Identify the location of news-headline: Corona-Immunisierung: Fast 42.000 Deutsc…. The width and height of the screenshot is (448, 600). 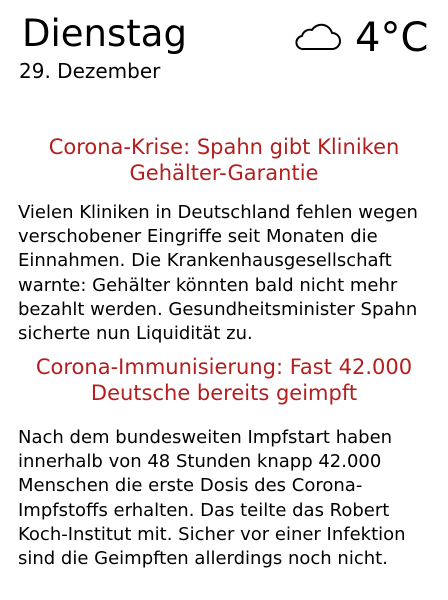
(224, 380).